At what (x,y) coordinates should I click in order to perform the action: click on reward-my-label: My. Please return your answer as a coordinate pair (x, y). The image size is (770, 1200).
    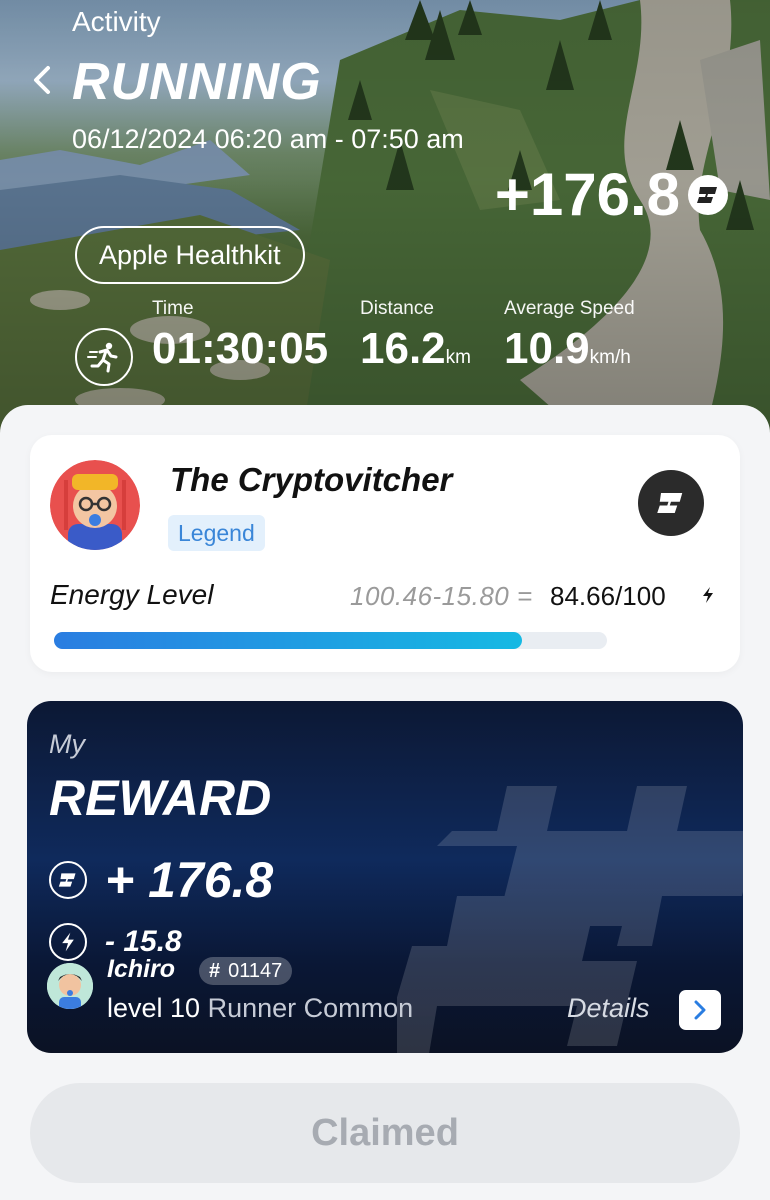
    Looking at the image, I should click on (67, 744).